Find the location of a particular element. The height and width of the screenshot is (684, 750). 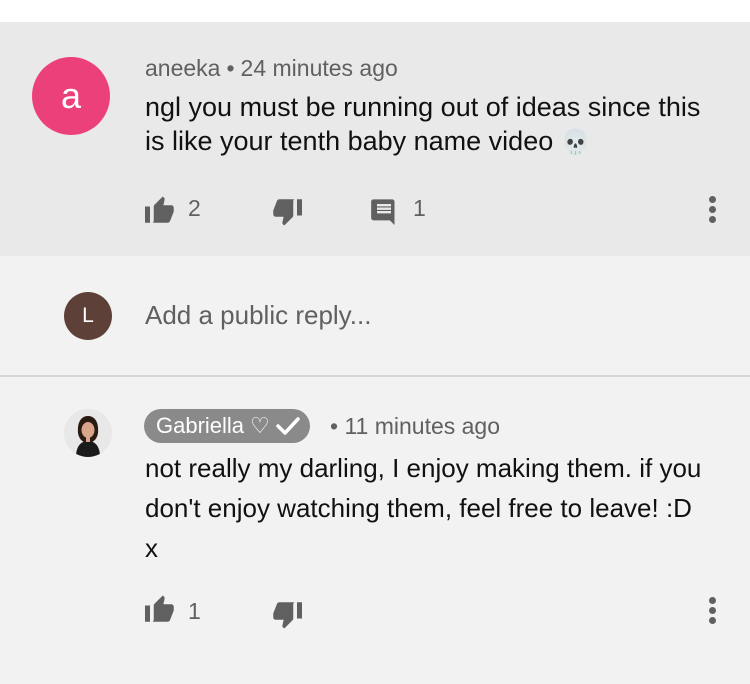

creator-author-badge: Gabriella ♡ is located at coordinates (227, 426).